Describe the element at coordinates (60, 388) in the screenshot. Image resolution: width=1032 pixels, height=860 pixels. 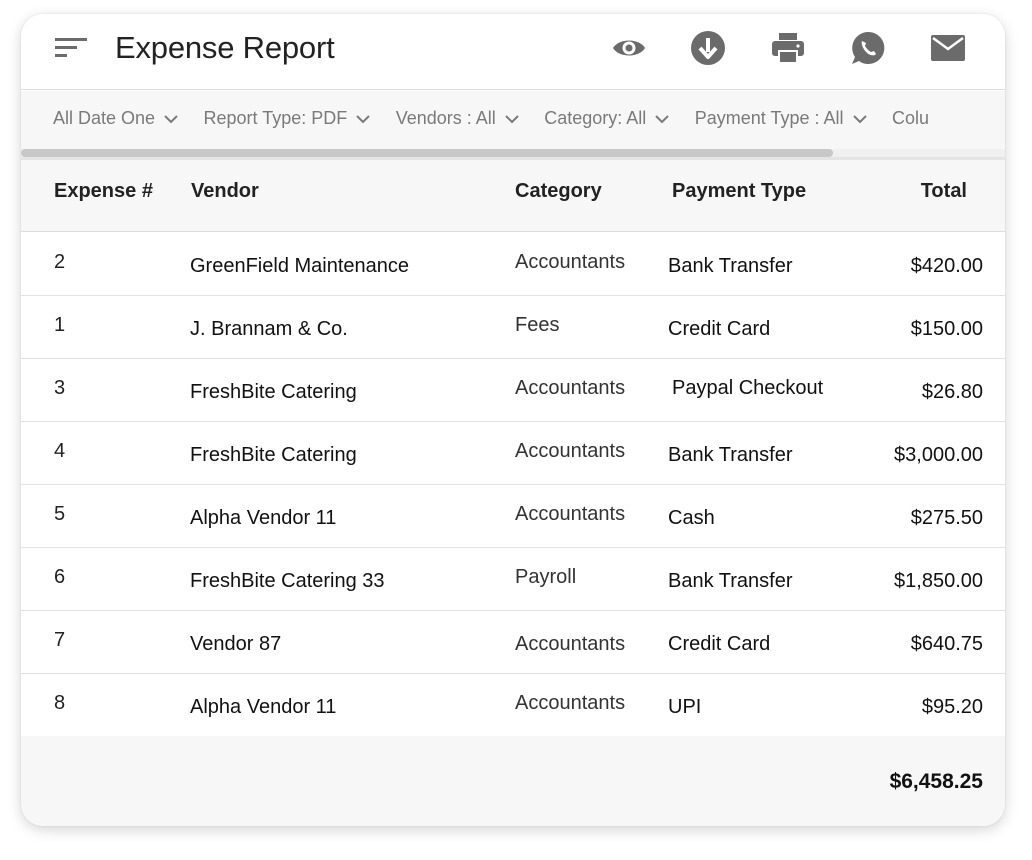
I see `expense-number: 3` at that location.